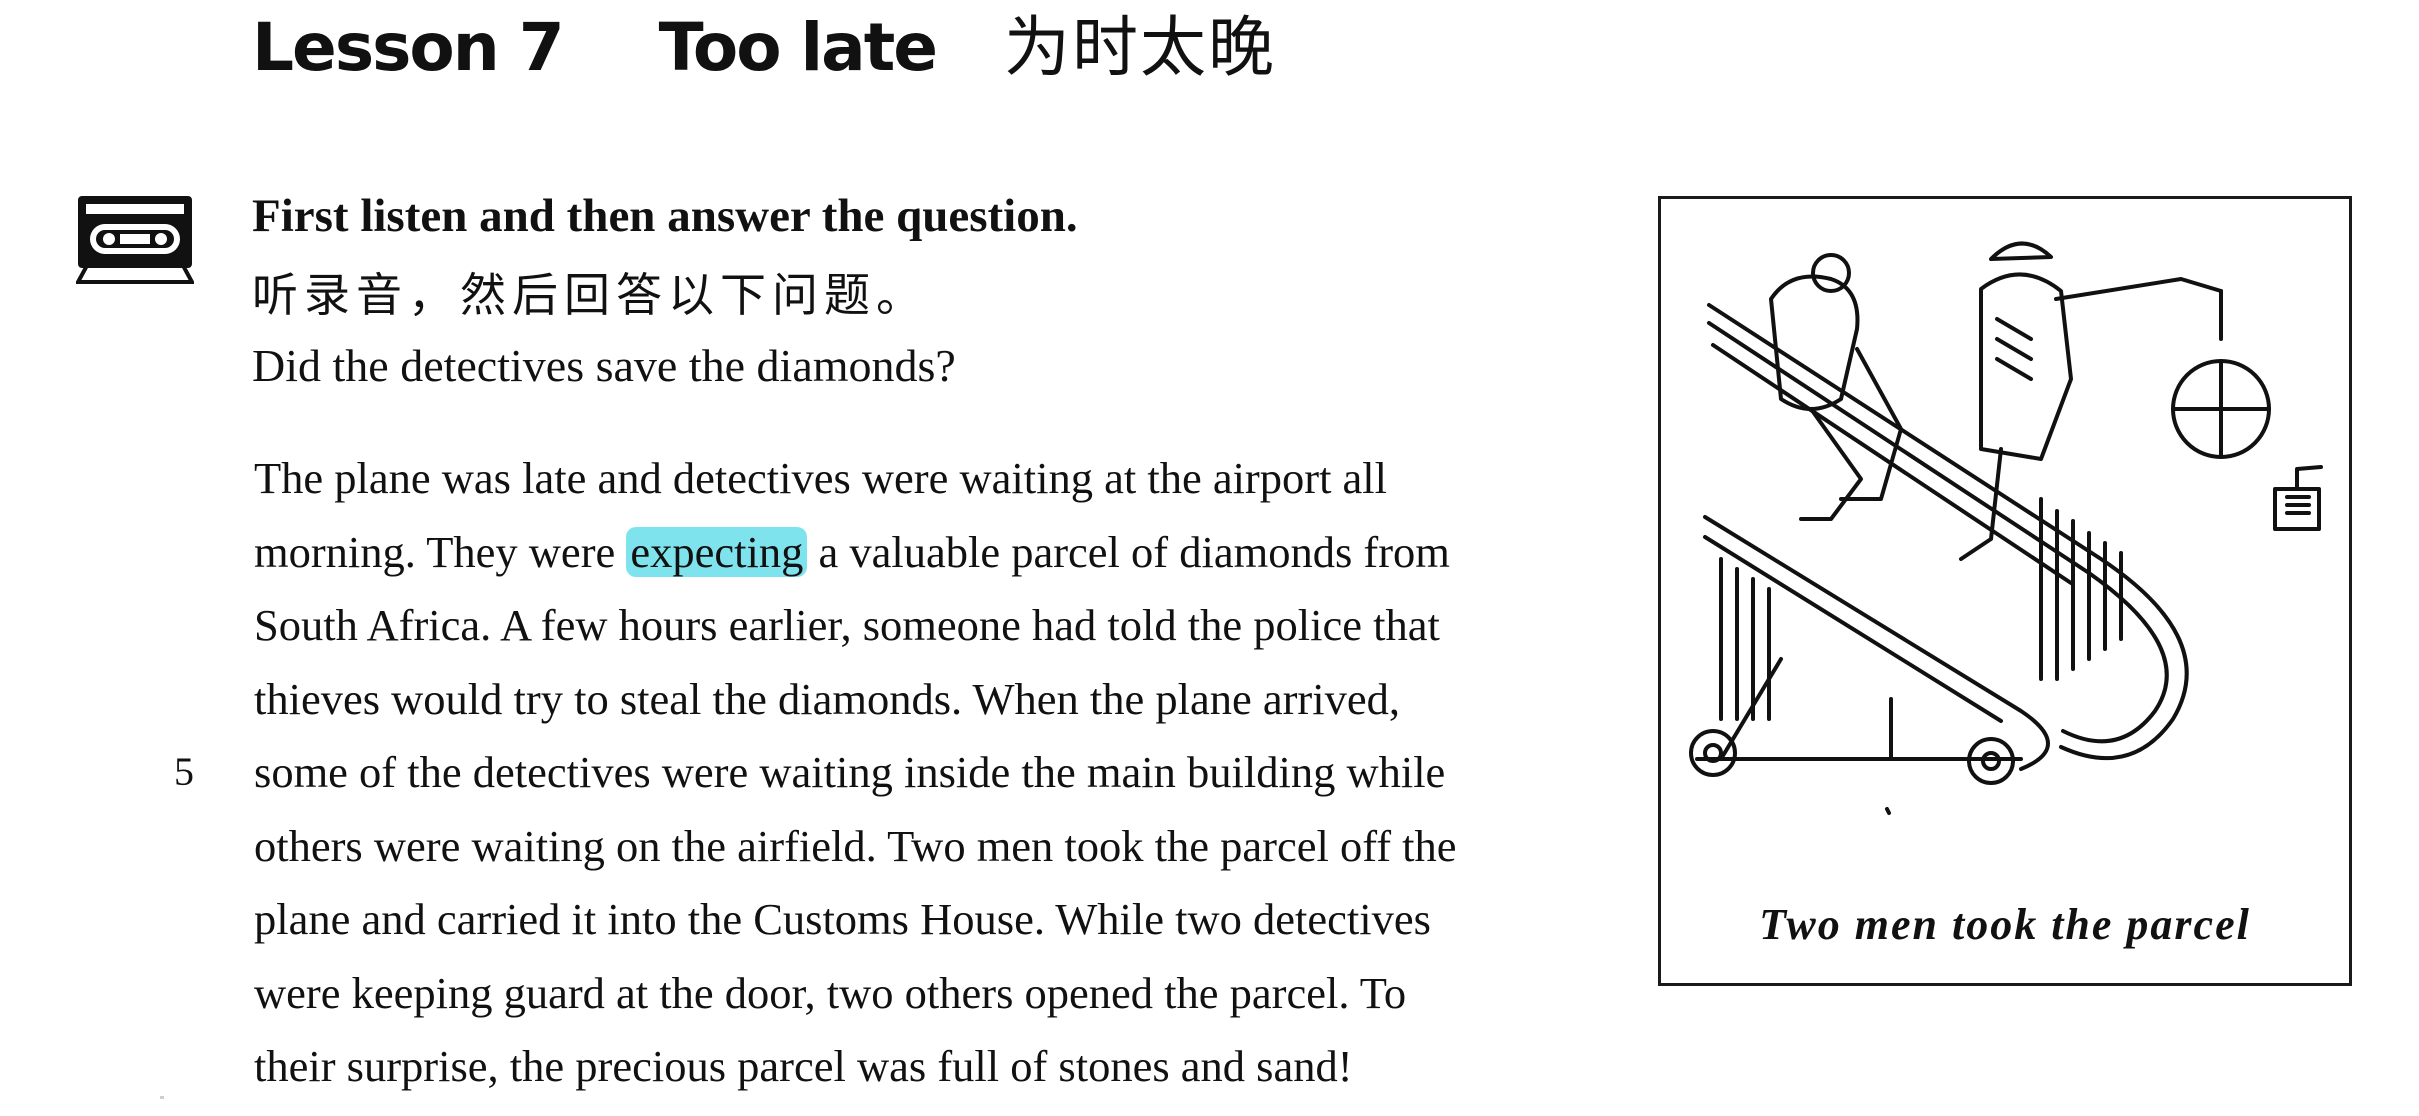  Describe the element at coordinates (717, 551) in the screenshot. I see `highlighted-word: expecting` at that location.